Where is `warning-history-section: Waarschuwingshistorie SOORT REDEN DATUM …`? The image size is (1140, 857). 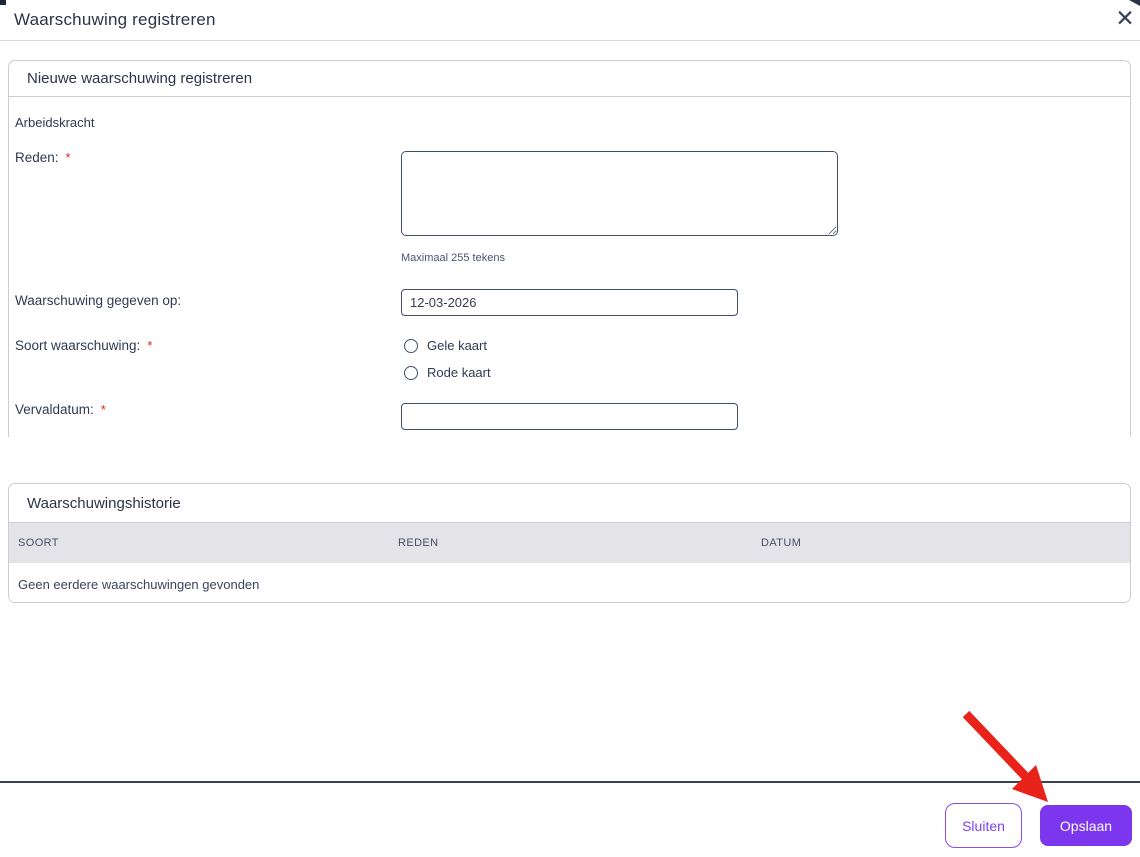
warning-history-section: Waarschuwingshistorie SOORT REDEN DATUM … is located at coordinates (569, 543).